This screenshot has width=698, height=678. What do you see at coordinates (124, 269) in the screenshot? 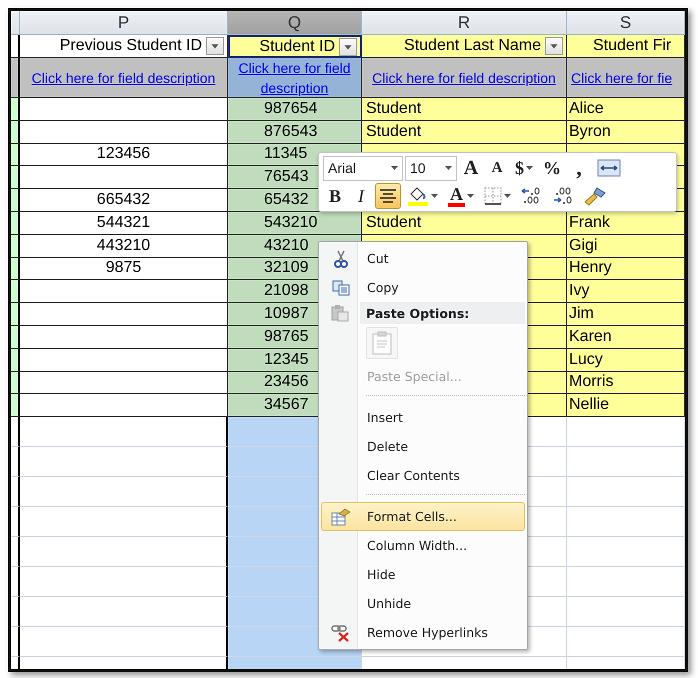
I see `table-cell: 9875` at bounding box center [124, 269].